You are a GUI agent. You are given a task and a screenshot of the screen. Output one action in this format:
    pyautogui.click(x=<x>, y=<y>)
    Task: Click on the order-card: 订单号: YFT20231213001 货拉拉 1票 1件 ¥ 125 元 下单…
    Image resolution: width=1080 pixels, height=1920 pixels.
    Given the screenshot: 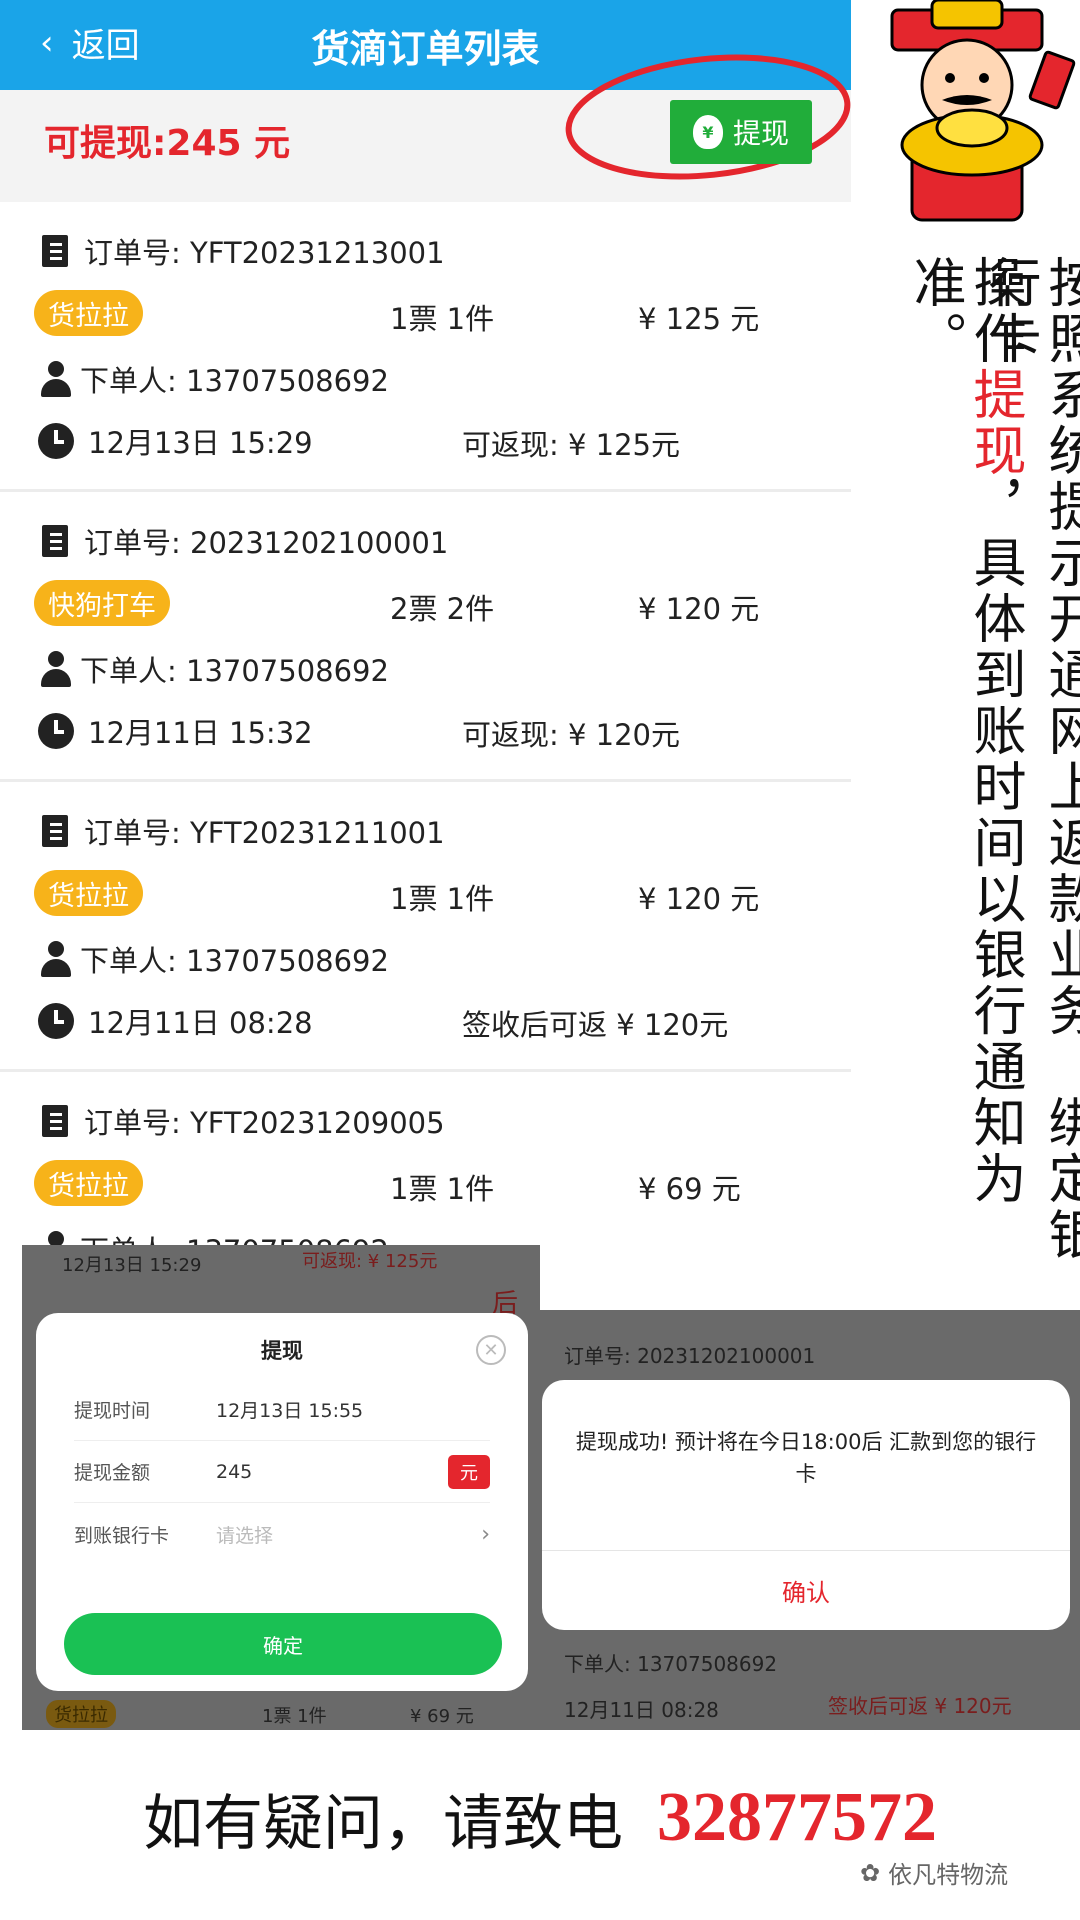 What is the action you would take?
    pyautogui.click(x=425, y=347)
    